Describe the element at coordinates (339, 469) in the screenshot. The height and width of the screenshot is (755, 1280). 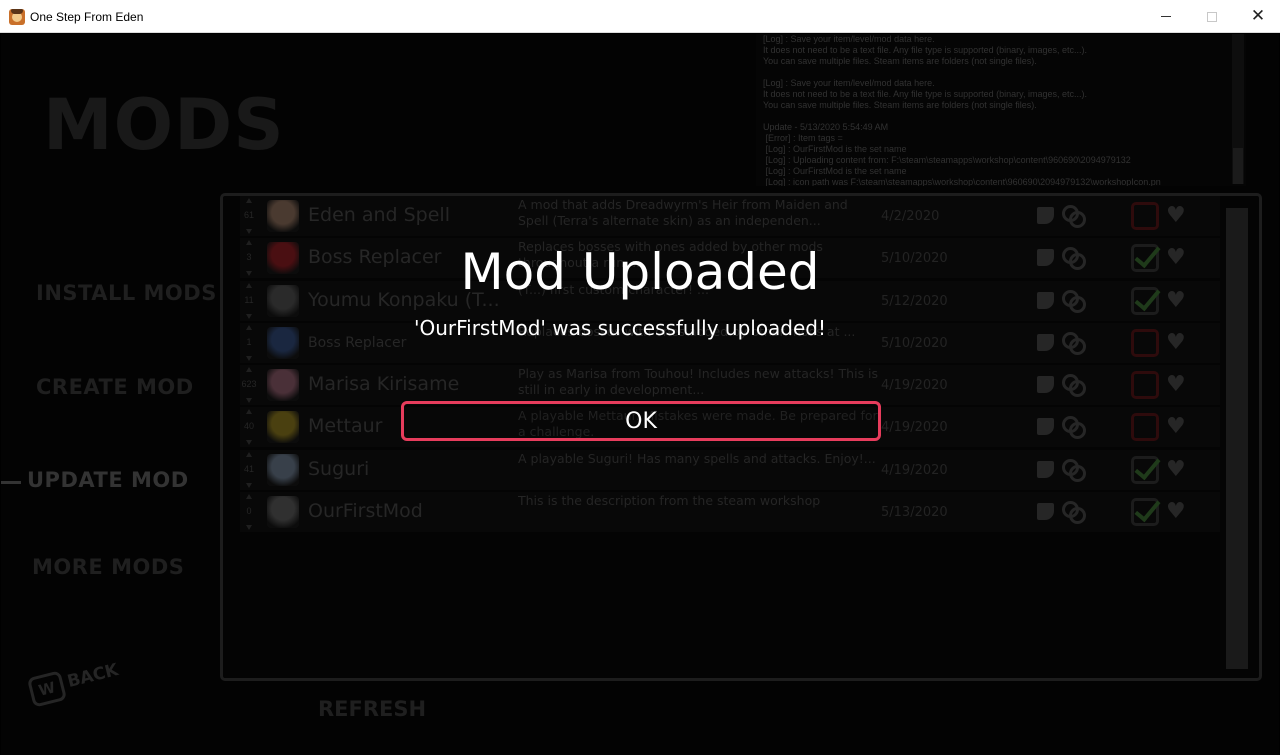
I see `mod-name: Suguri` at that location.